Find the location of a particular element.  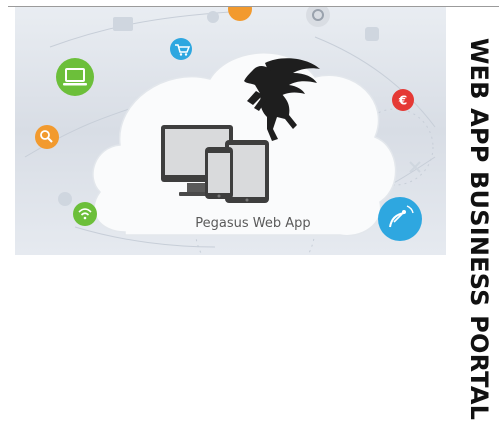

ghost-settings-icon is located at coordinates (65, 199).